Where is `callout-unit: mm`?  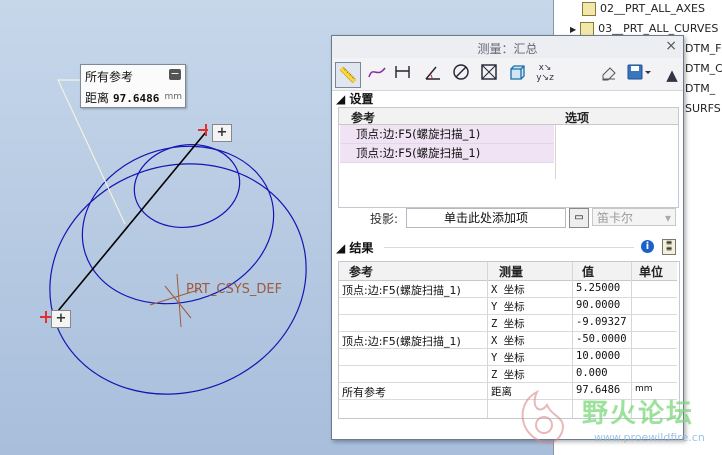 callout-unit: mm is located at coordinates (173, 97).